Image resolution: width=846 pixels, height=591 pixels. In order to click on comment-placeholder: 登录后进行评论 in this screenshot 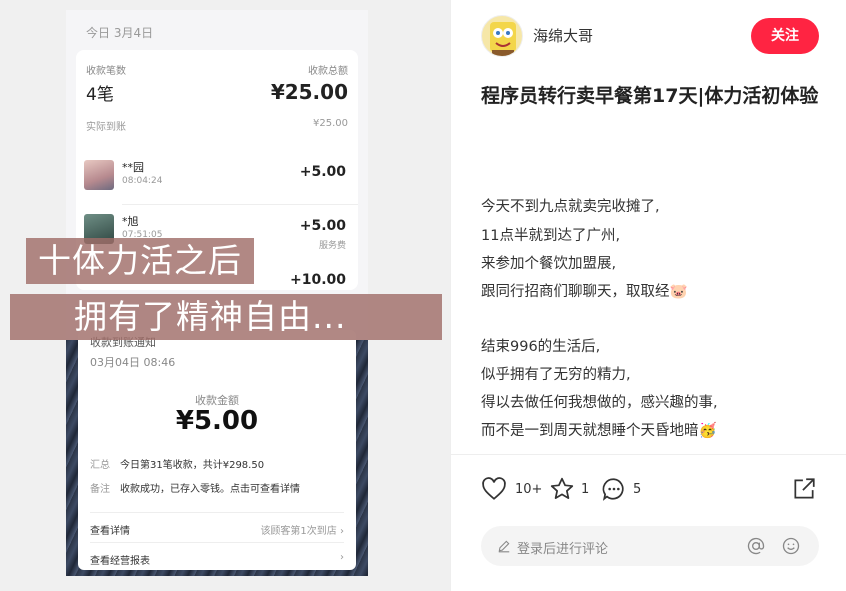, I will do `click(563, 549)`.